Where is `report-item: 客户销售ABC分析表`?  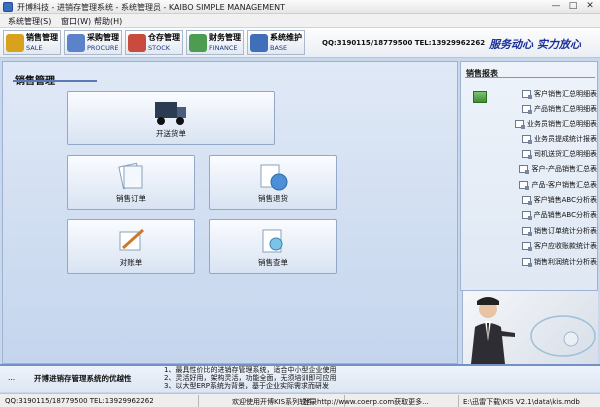 report-item: 客户销售ABC分析表 is located at coordinates (529, 200).